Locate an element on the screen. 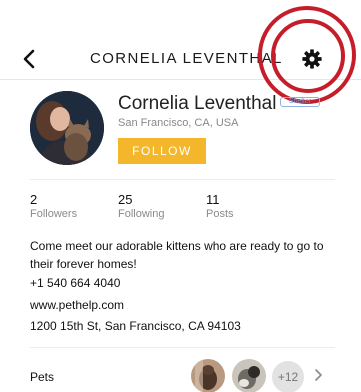 Image resolution: width=361 pixels, height=392 pixels. profile-location: San Francisco, CA, USA is located at coordinates (178, 123).